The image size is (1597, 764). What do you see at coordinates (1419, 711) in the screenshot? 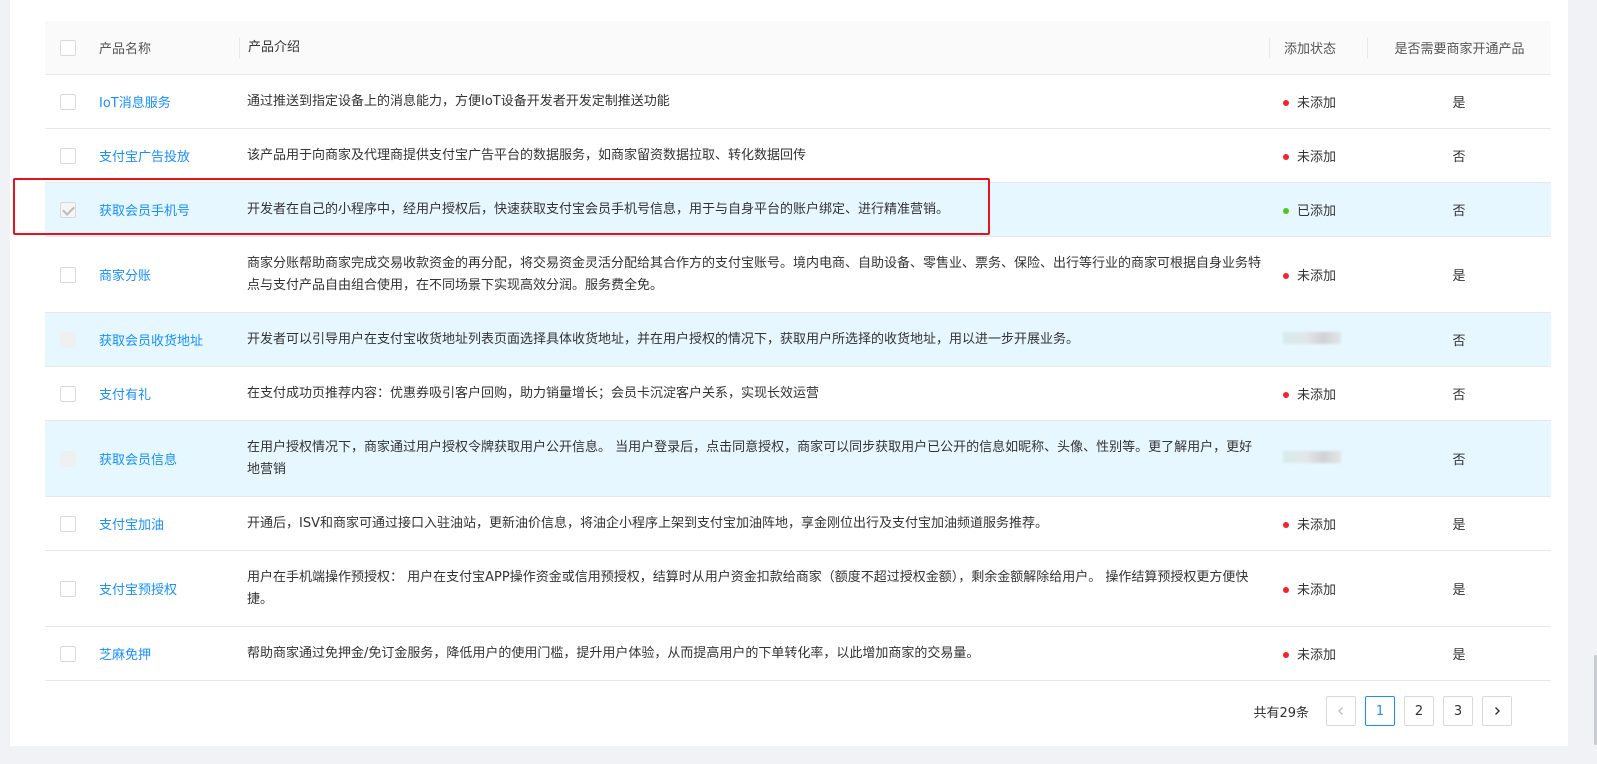
I see `page-button-2: 2` at bounding box center [1419, 711].